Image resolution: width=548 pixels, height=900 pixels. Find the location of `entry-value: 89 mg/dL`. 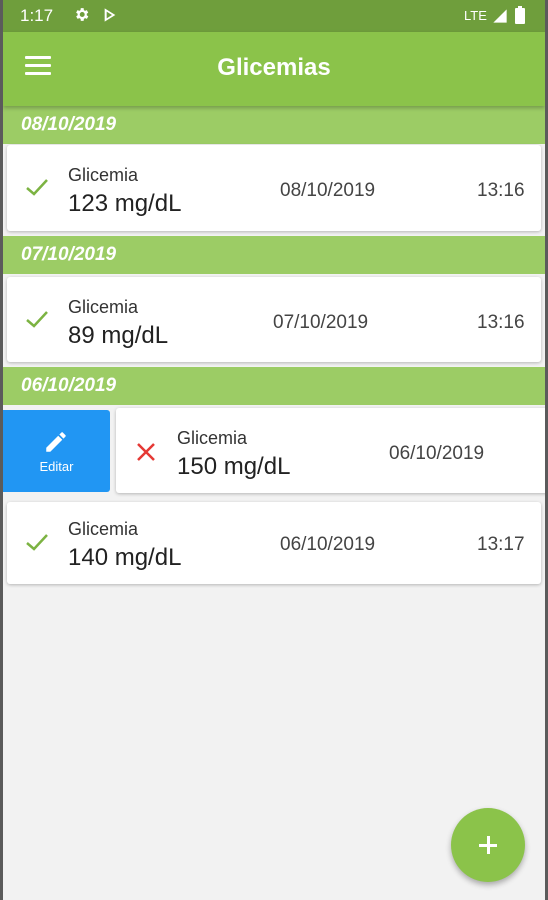

entry-value: 89 mg/dL is located at coordinates (118, 335).